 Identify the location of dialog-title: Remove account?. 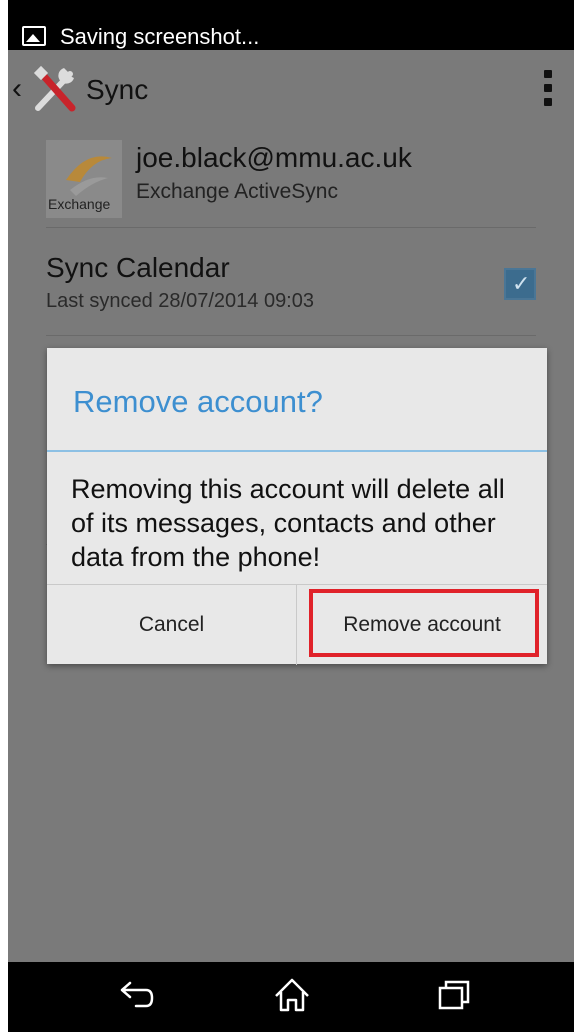
(198, 401).